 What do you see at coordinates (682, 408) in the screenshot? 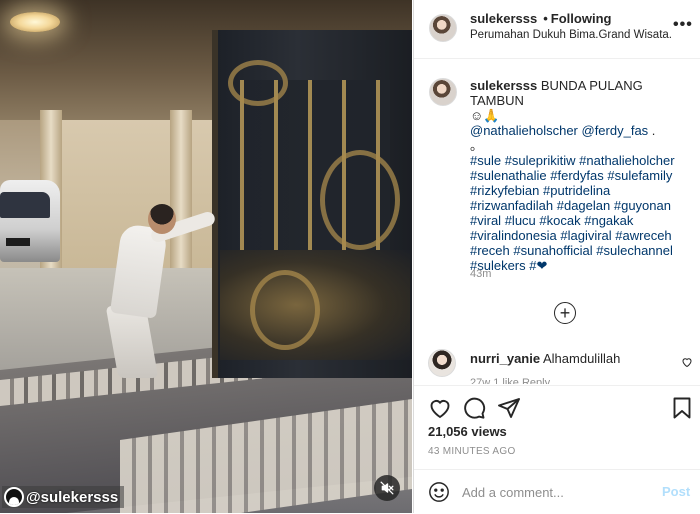
I see `bookmark-icon` at bounding box center [682, 408].